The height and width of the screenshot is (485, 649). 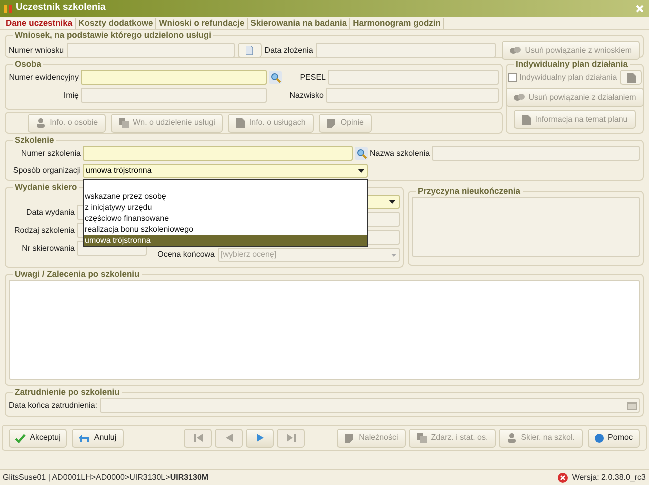 I want to click on group-title: Osoba, so click(x=28, y=64).